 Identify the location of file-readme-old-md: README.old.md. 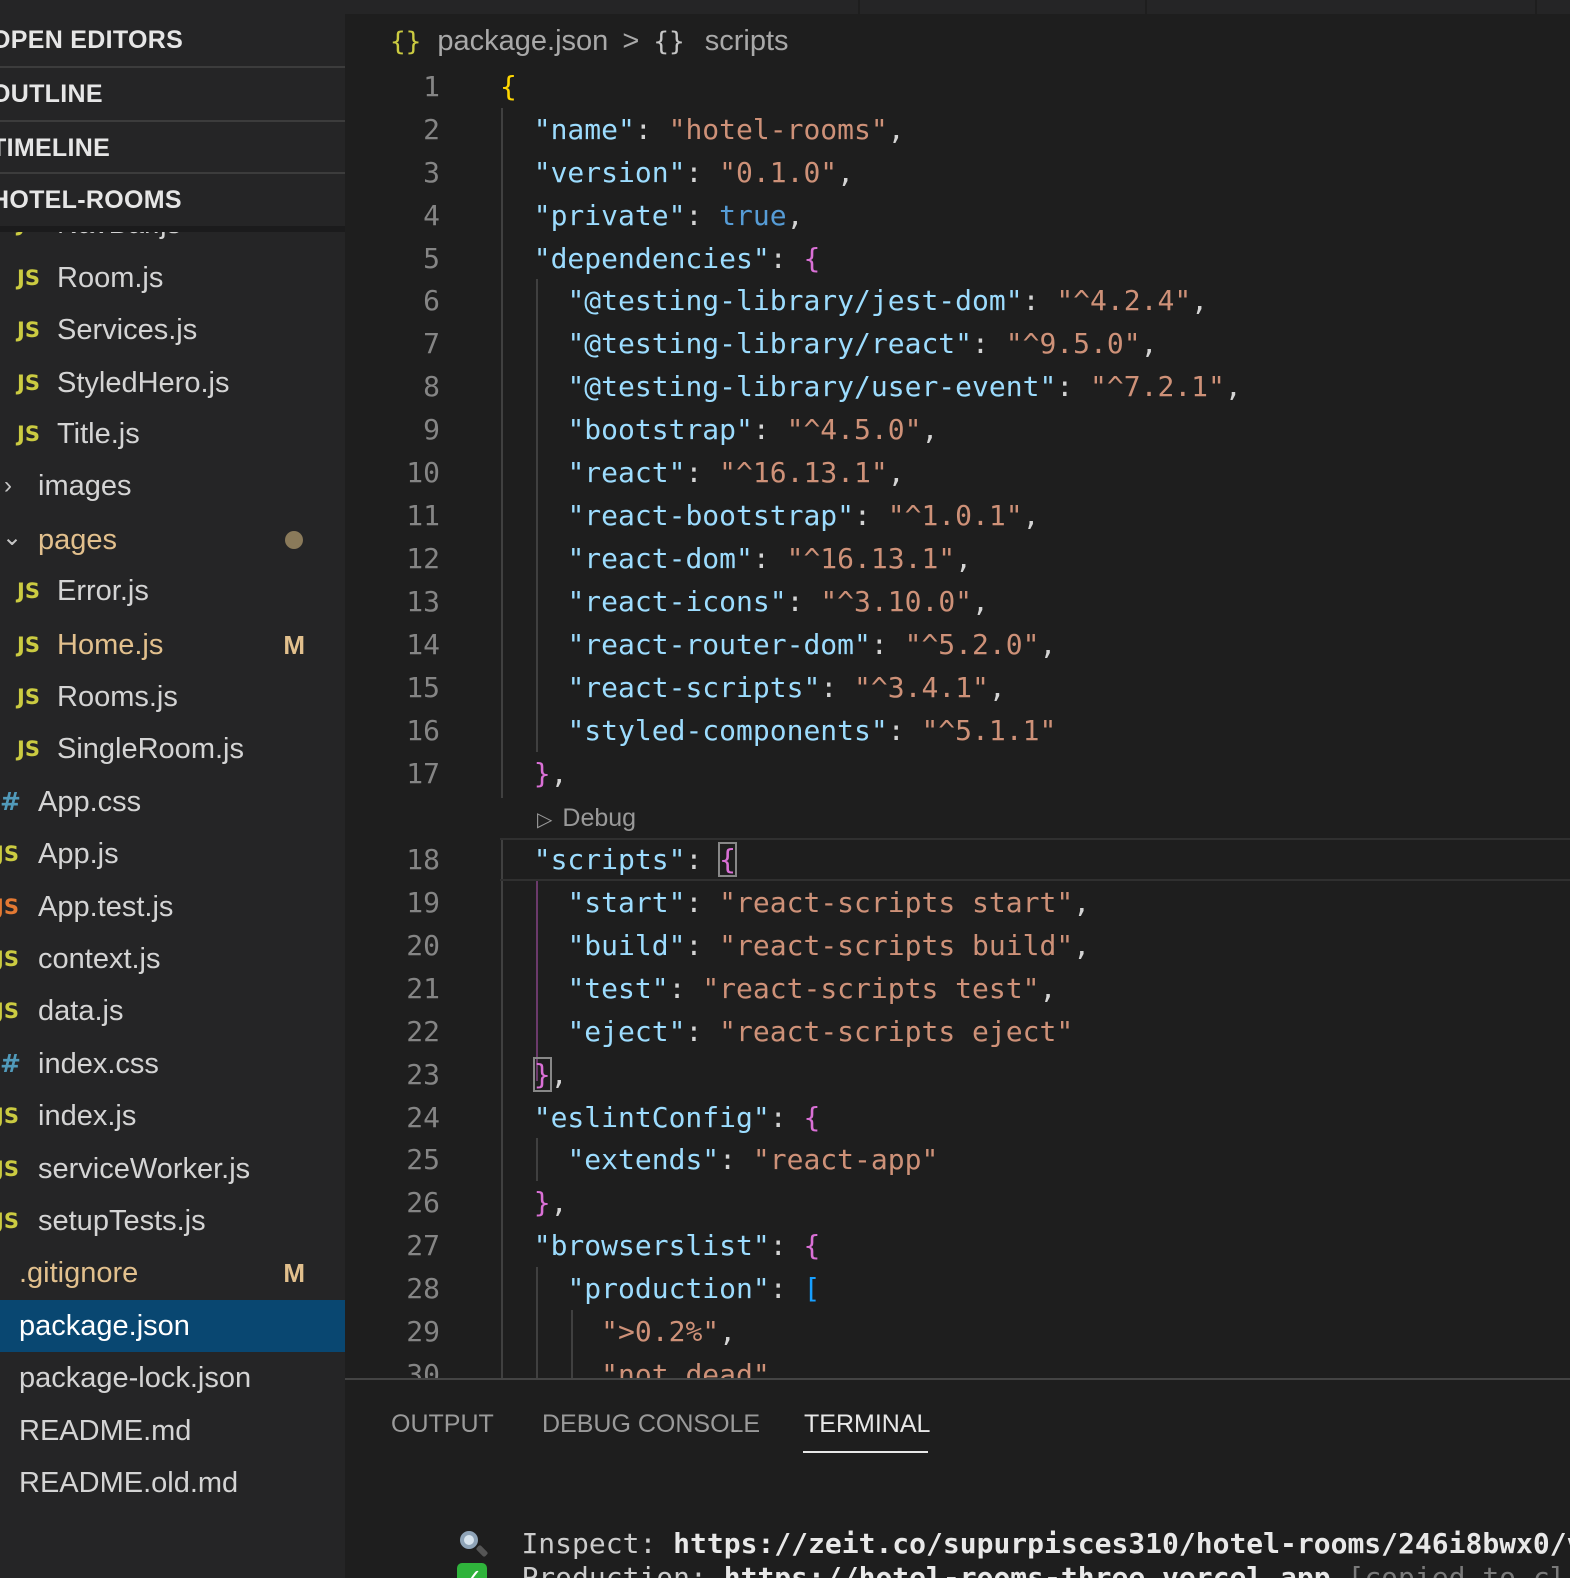
(172, 1483).